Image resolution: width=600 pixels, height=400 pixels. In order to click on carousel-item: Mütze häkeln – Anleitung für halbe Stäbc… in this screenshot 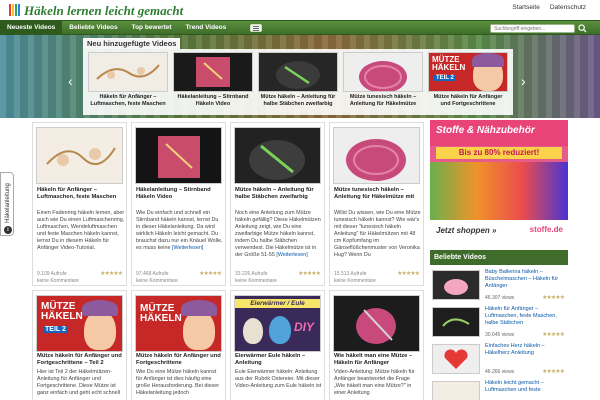, I will do `click(298, 82)`.